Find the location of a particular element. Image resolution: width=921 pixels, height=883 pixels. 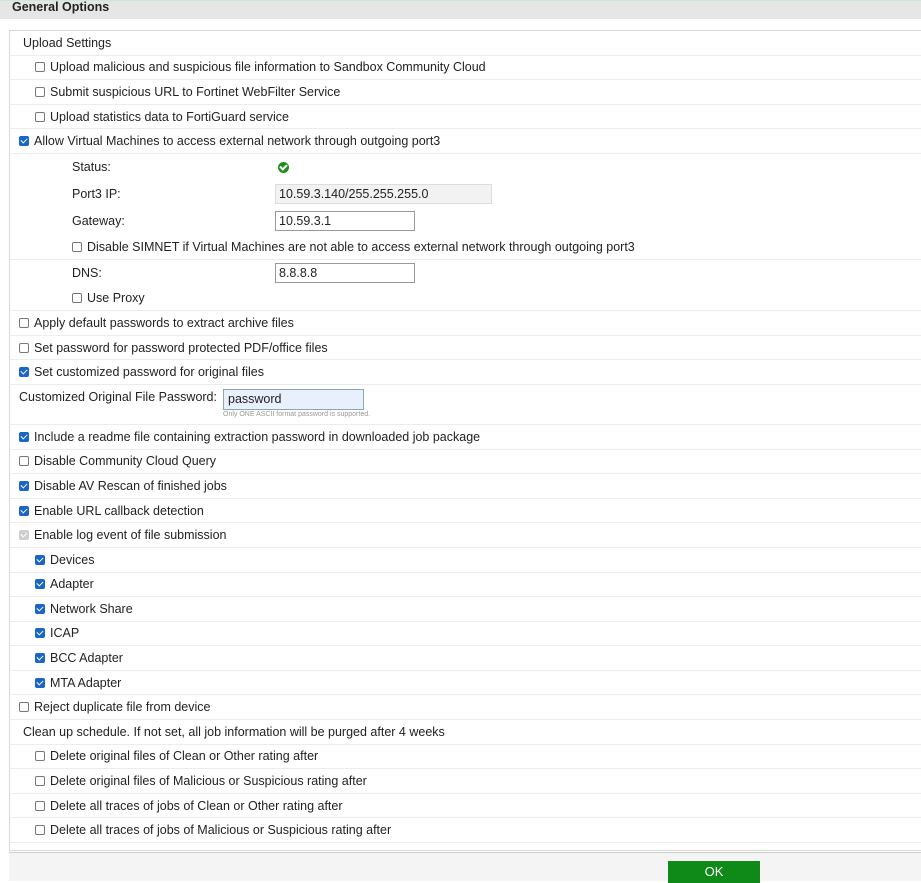

checkbox-devices is located at coordinates (40, 559).